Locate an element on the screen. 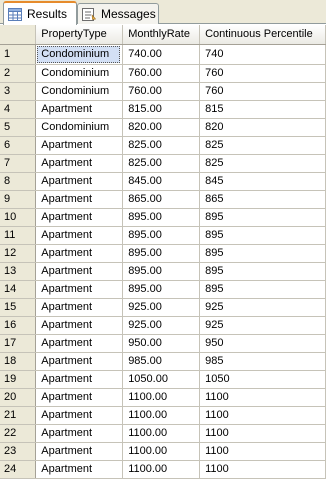 Image resolution: width=326 pixels, height=502 pixels. table-row: 24 Apartment 1100.00 1100 is located at coordinates (163, 469).